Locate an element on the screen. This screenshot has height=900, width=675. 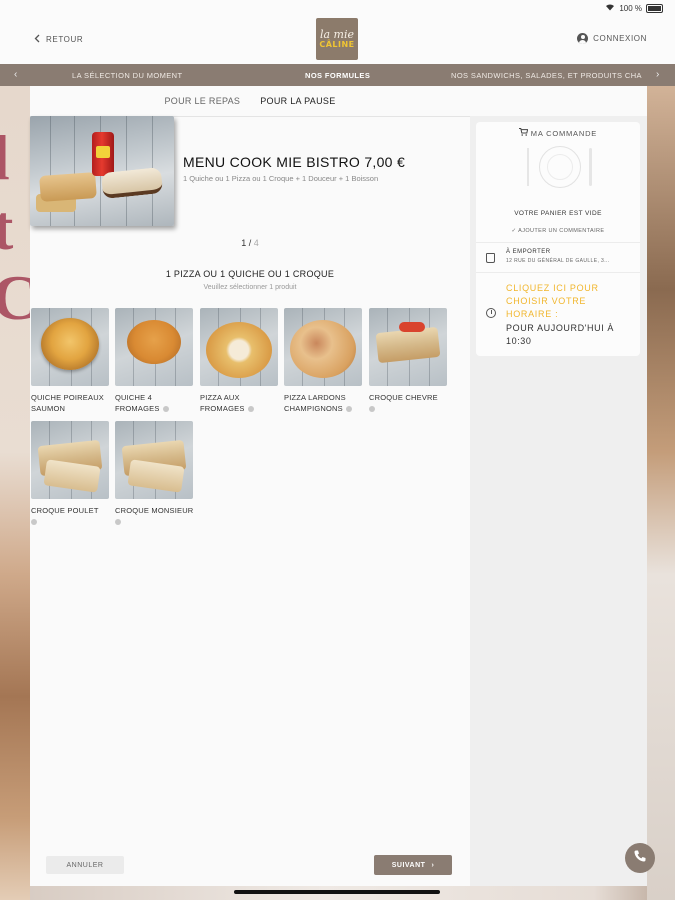
status-bar: 100 % is located at coordinates (337, 8).